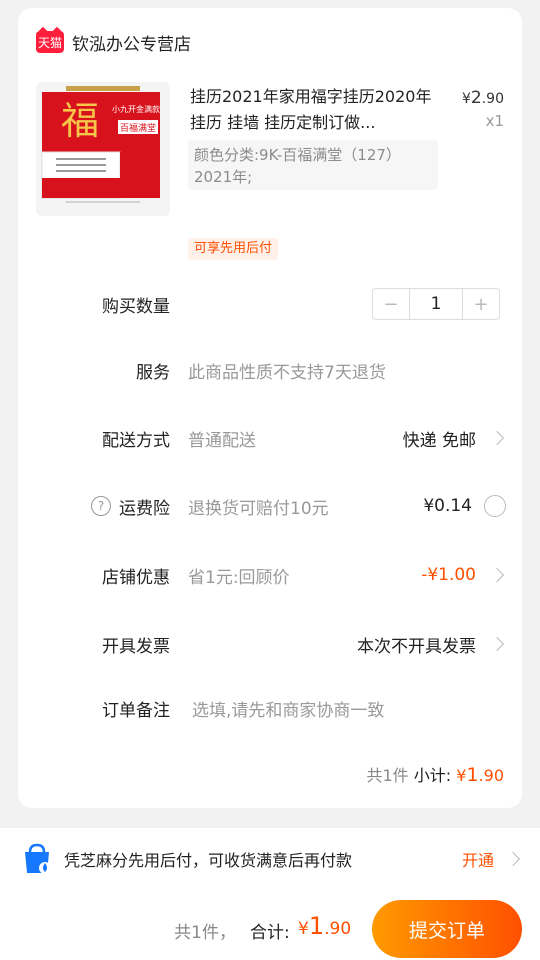  What do you see at coordinates (447, 929) in the screenshot?
I see `submit-order-button: 提交订单` at bounding box center [447, 929].